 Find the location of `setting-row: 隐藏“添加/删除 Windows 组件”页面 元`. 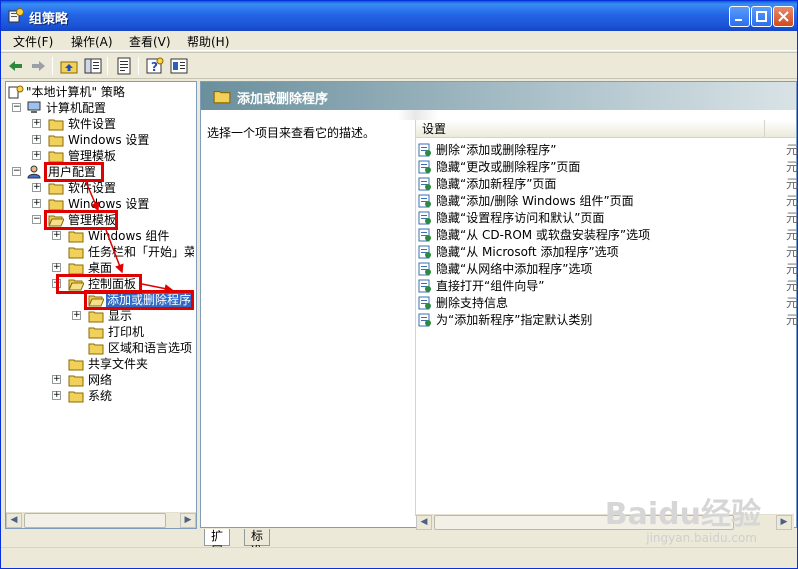

setting-row: 隐藏“添加/删除 Windows 组件”页面 元 is located at coordinates (607, 201).